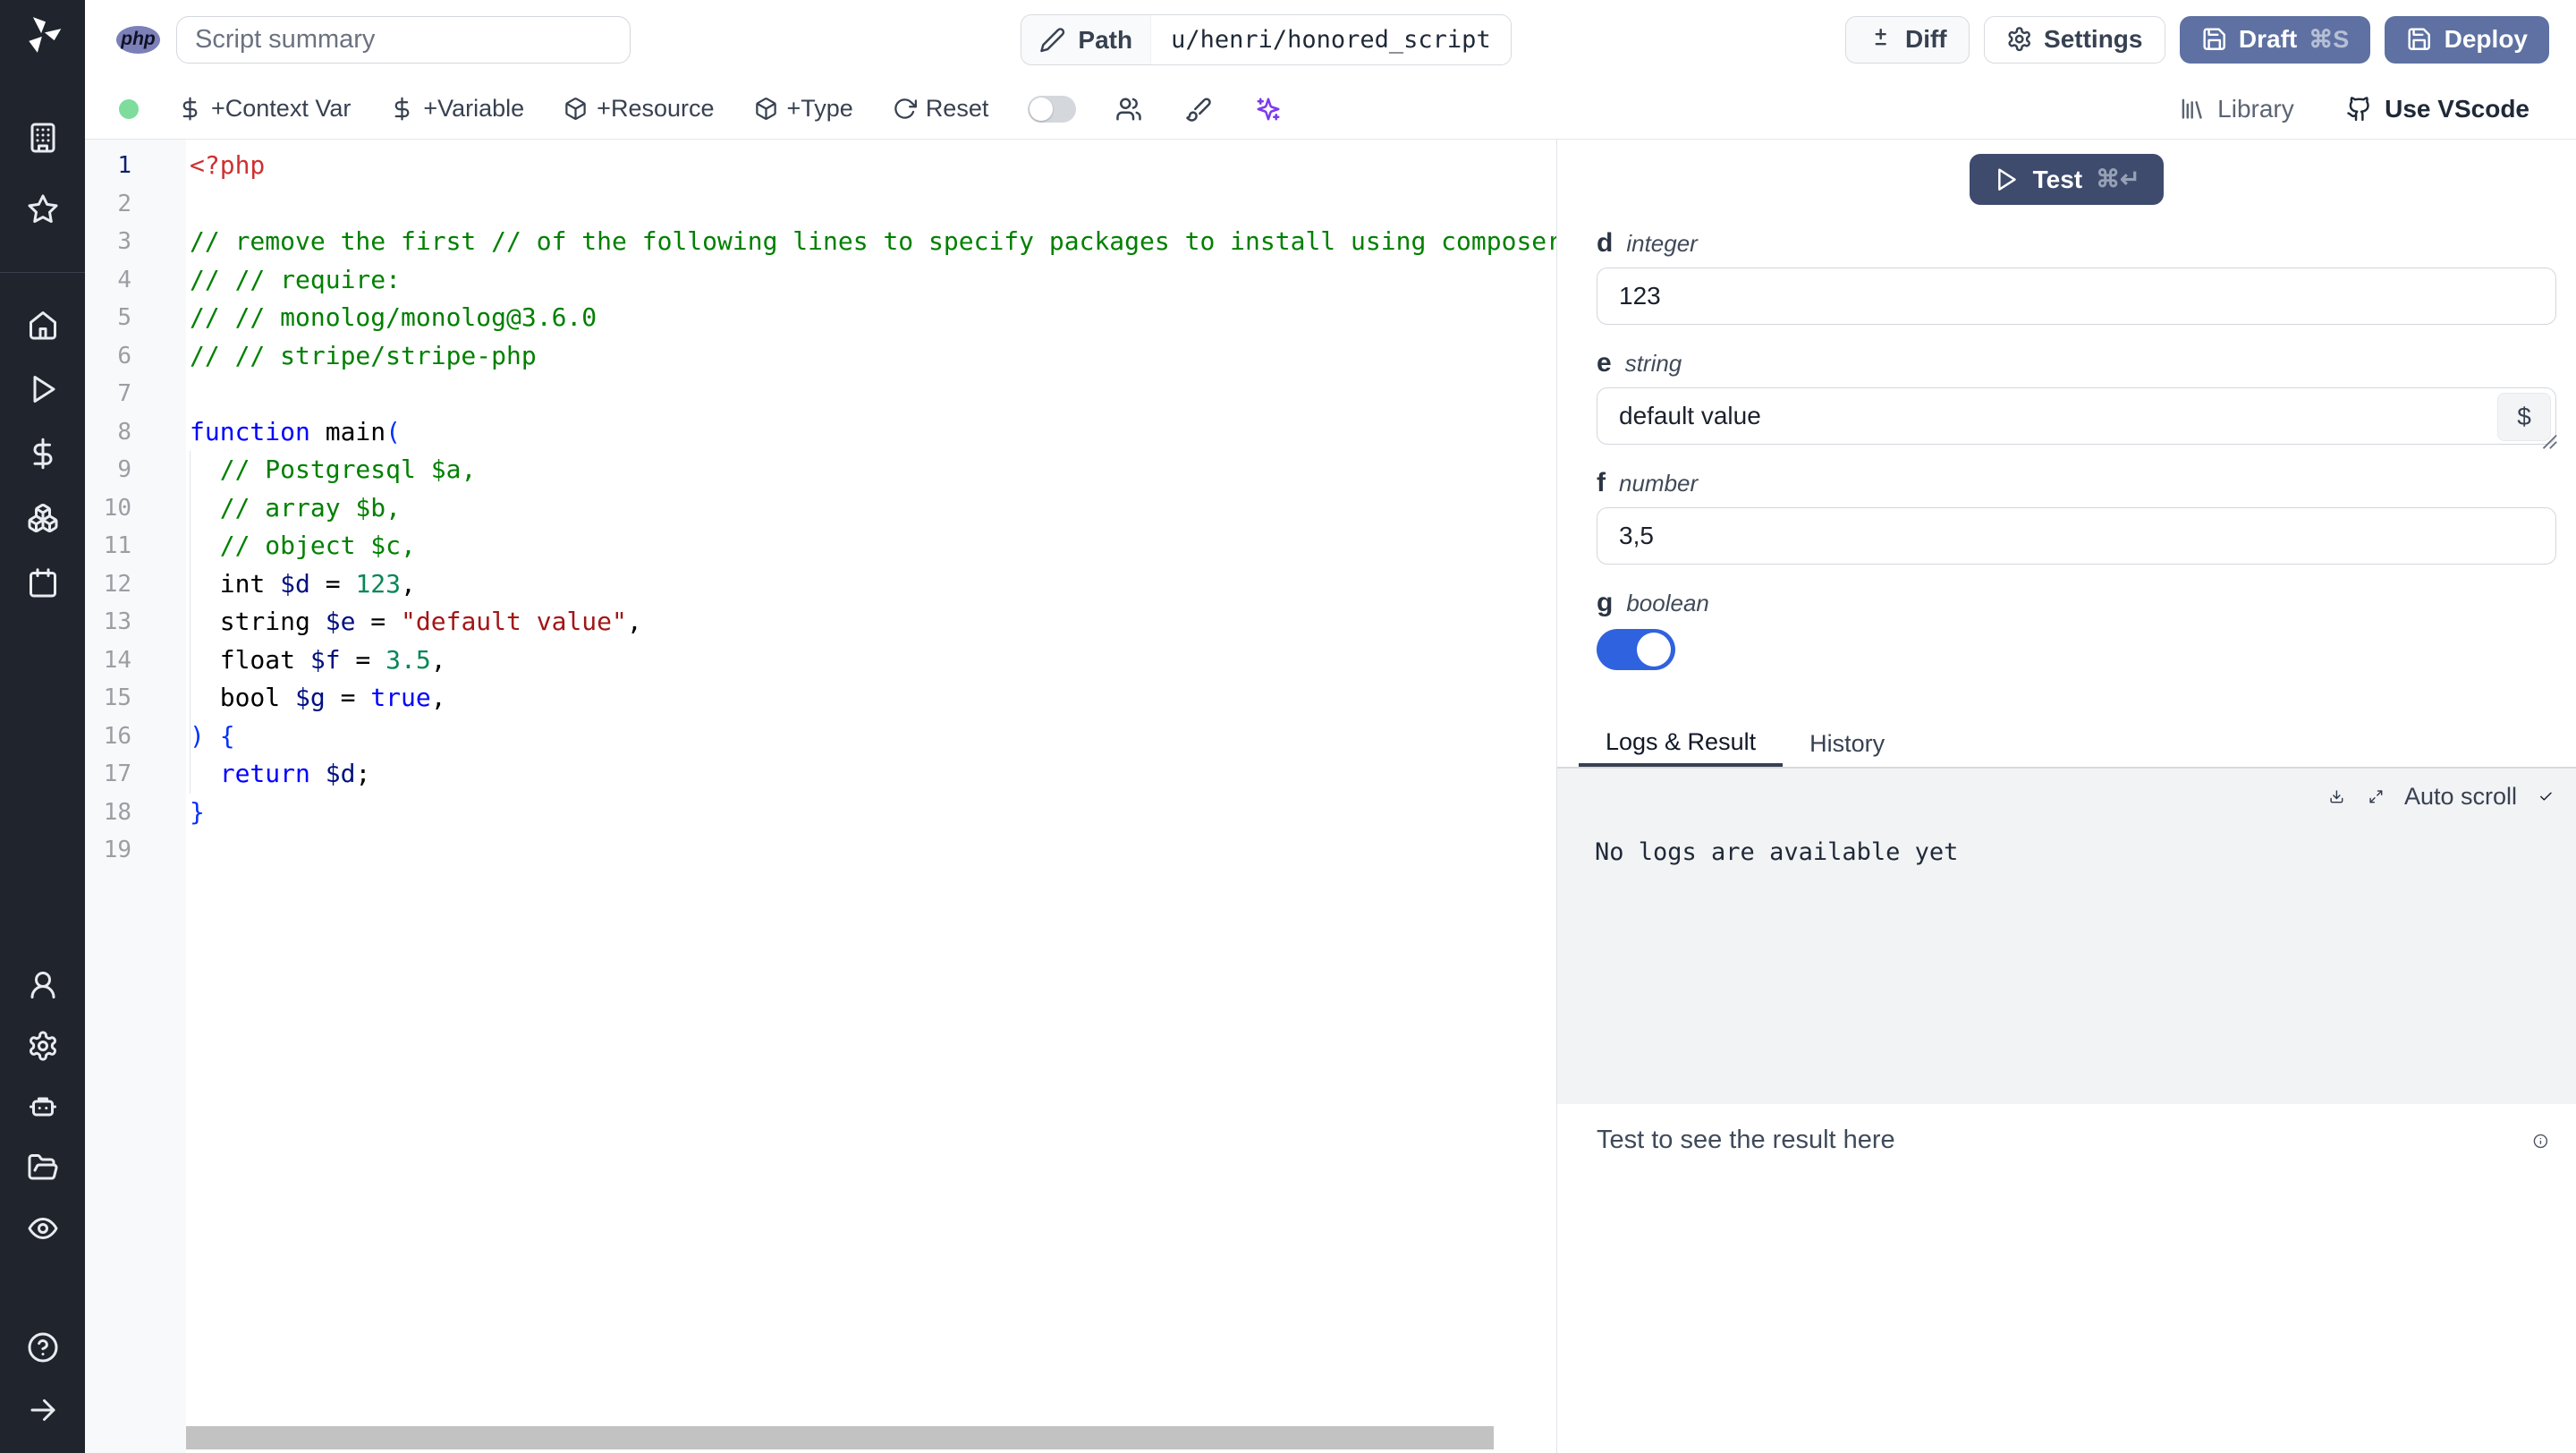 This screenshot has width=2576, height=1453. I want to click on field-f-type: number, so click(1659, 483).